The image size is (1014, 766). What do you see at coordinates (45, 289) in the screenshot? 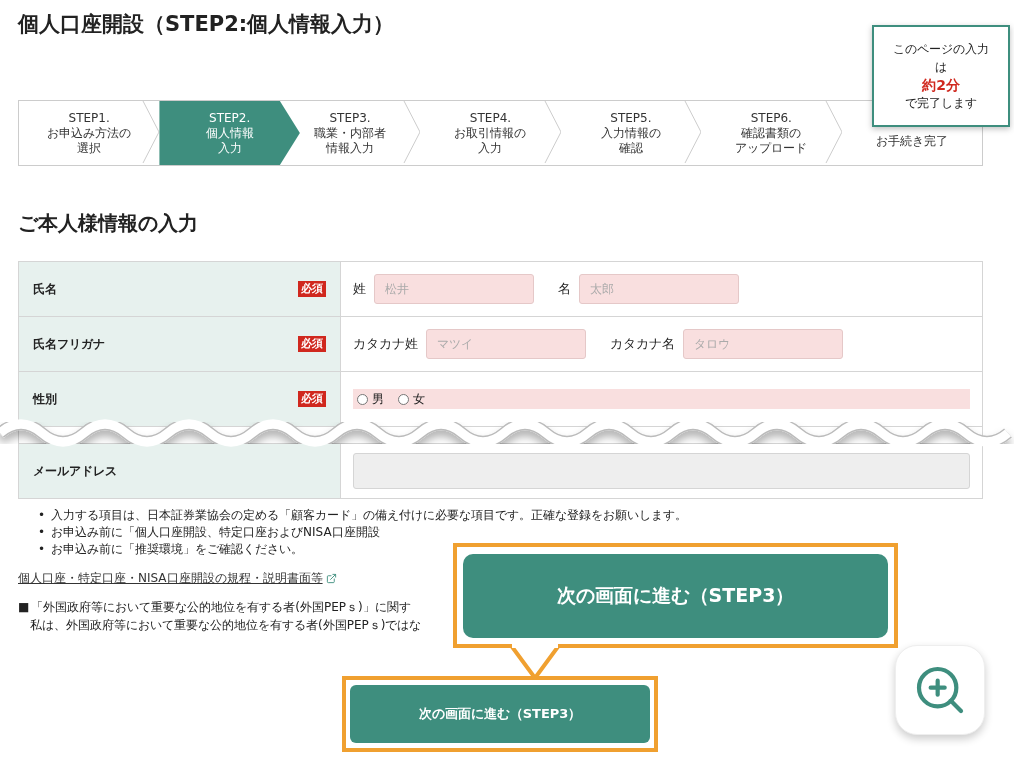
I see `field-label: 氏名` at bounding box center [45, 289].